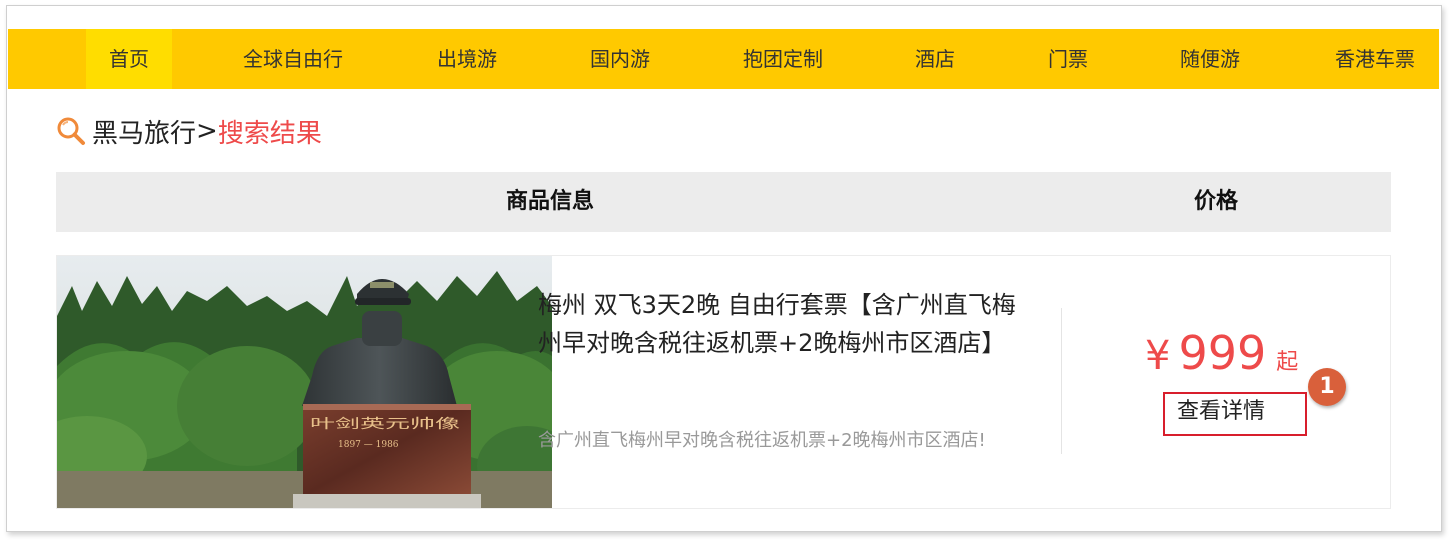  Describe the element at coordinates (385, 424) in the screenshot. I see `statue-inscription: 叶剑英元帅像` at that location.